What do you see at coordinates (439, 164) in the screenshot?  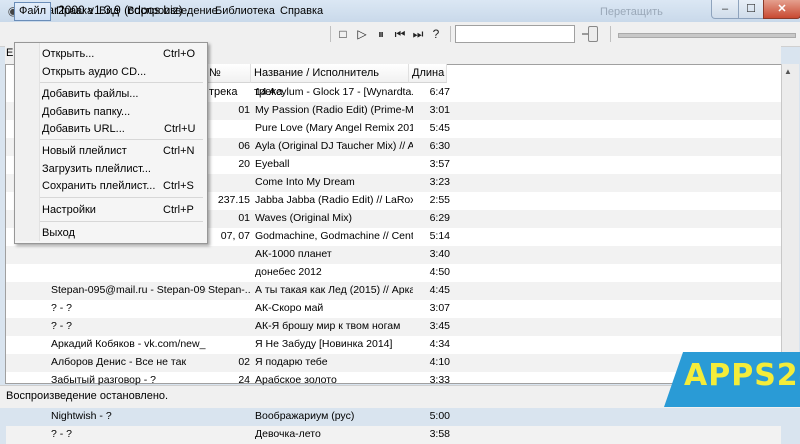 I see `length-cell: 3:57` at bounding box center [439, 164].